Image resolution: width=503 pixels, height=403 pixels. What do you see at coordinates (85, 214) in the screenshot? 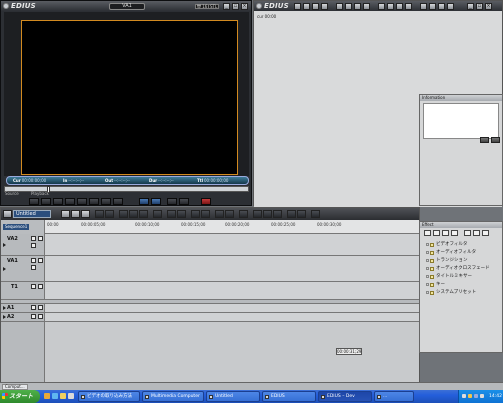
I see `save-project-icon` at bounding box center [85, 214].